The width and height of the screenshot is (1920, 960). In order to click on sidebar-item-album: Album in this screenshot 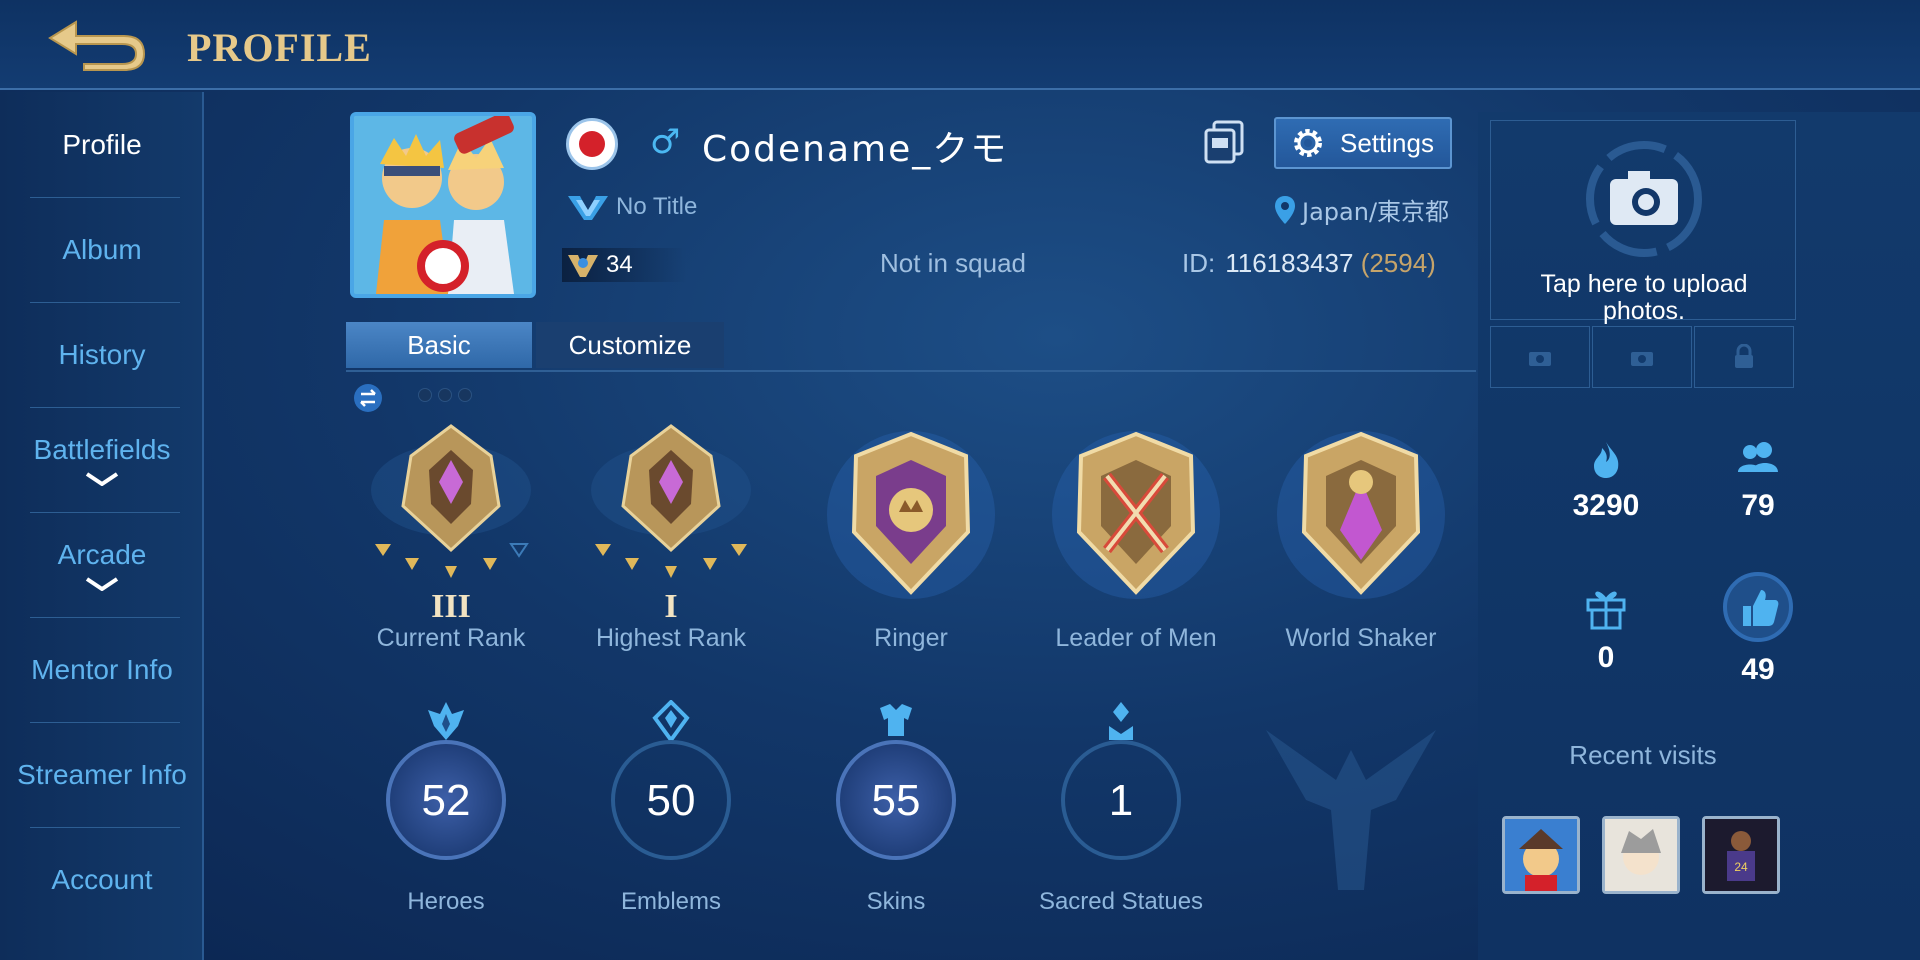, I will do `click(102, 249)`.